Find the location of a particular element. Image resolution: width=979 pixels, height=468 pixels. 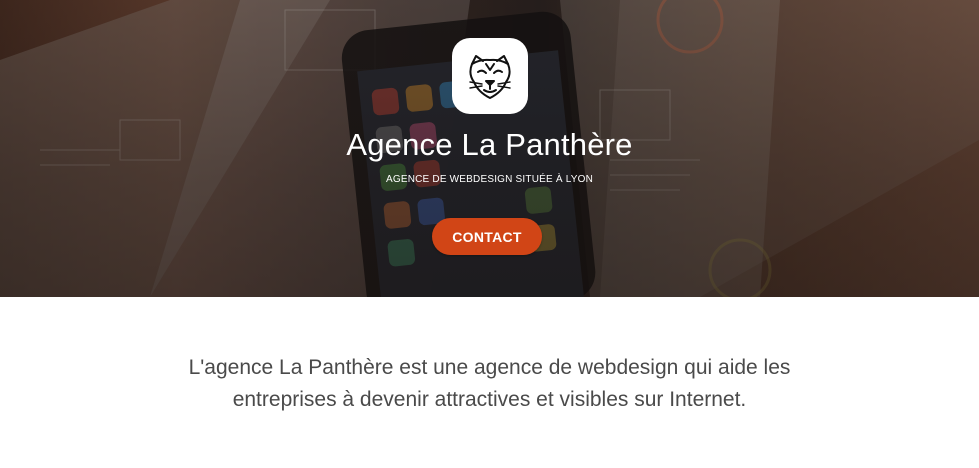

agency-logo is located at coordinates (490, 76).